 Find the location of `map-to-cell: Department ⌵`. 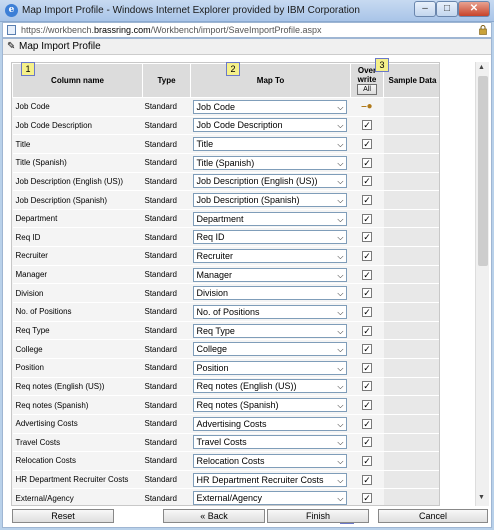

map-to-cell: Department ⌵ is located at coordinates (270, 219).